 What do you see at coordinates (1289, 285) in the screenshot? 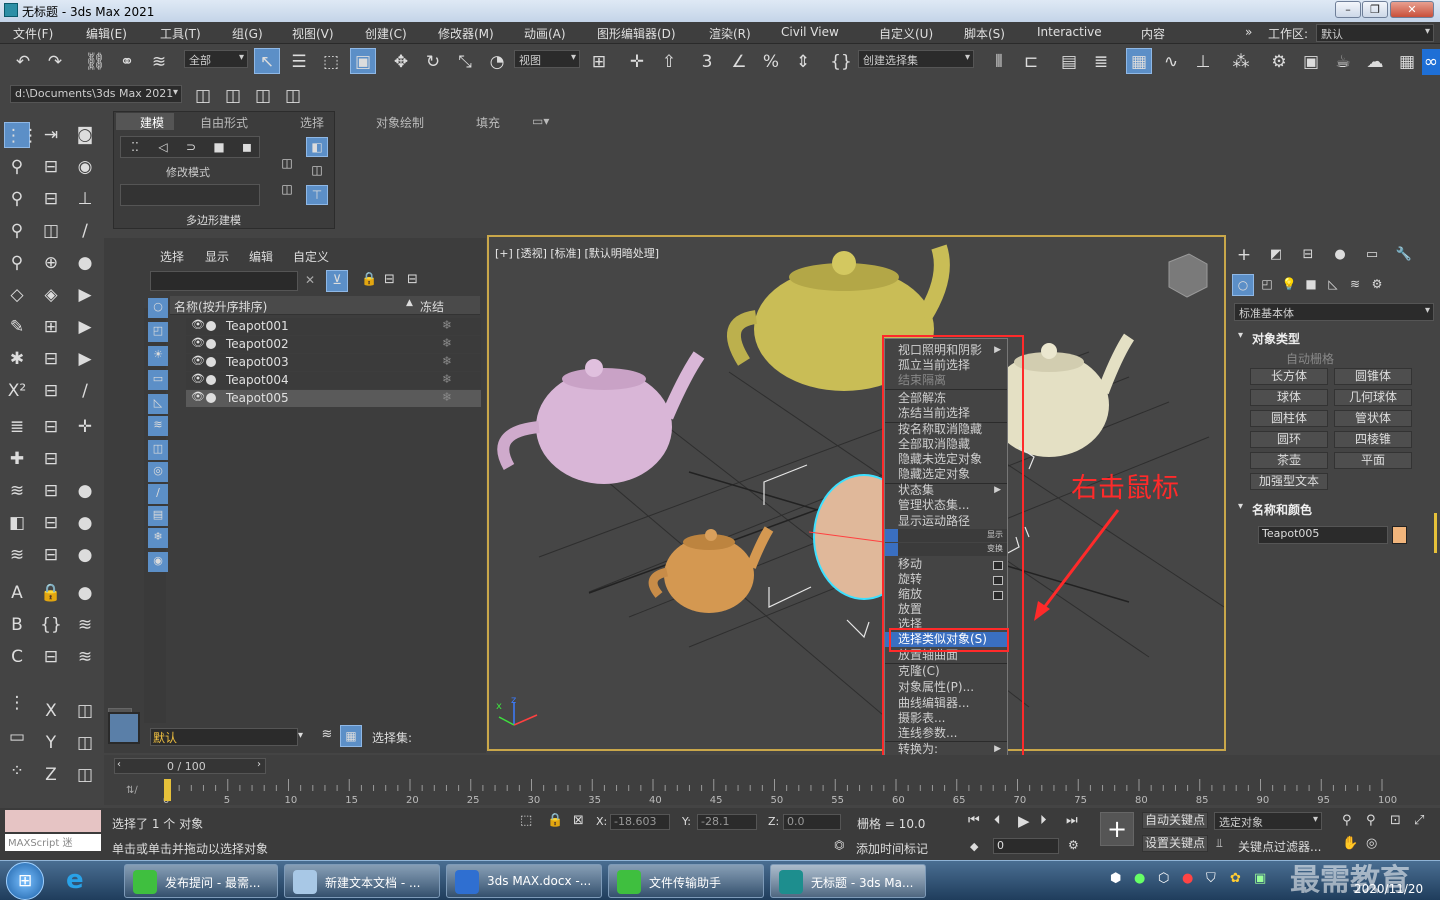
I see `lights-icon: 💡` at bounding box center [1289, 285].